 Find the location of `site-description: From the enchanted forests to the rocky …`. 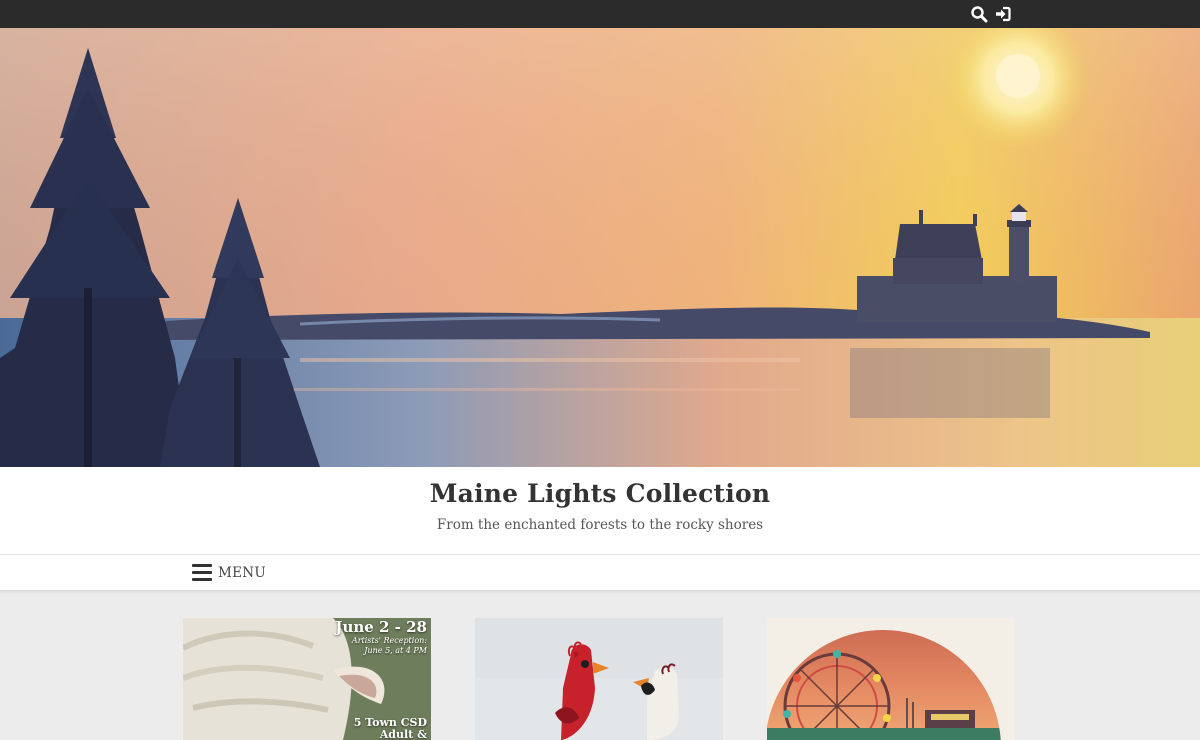

site-description: From the enchanted forests to the rocky … is located at coordinates (600, 525).